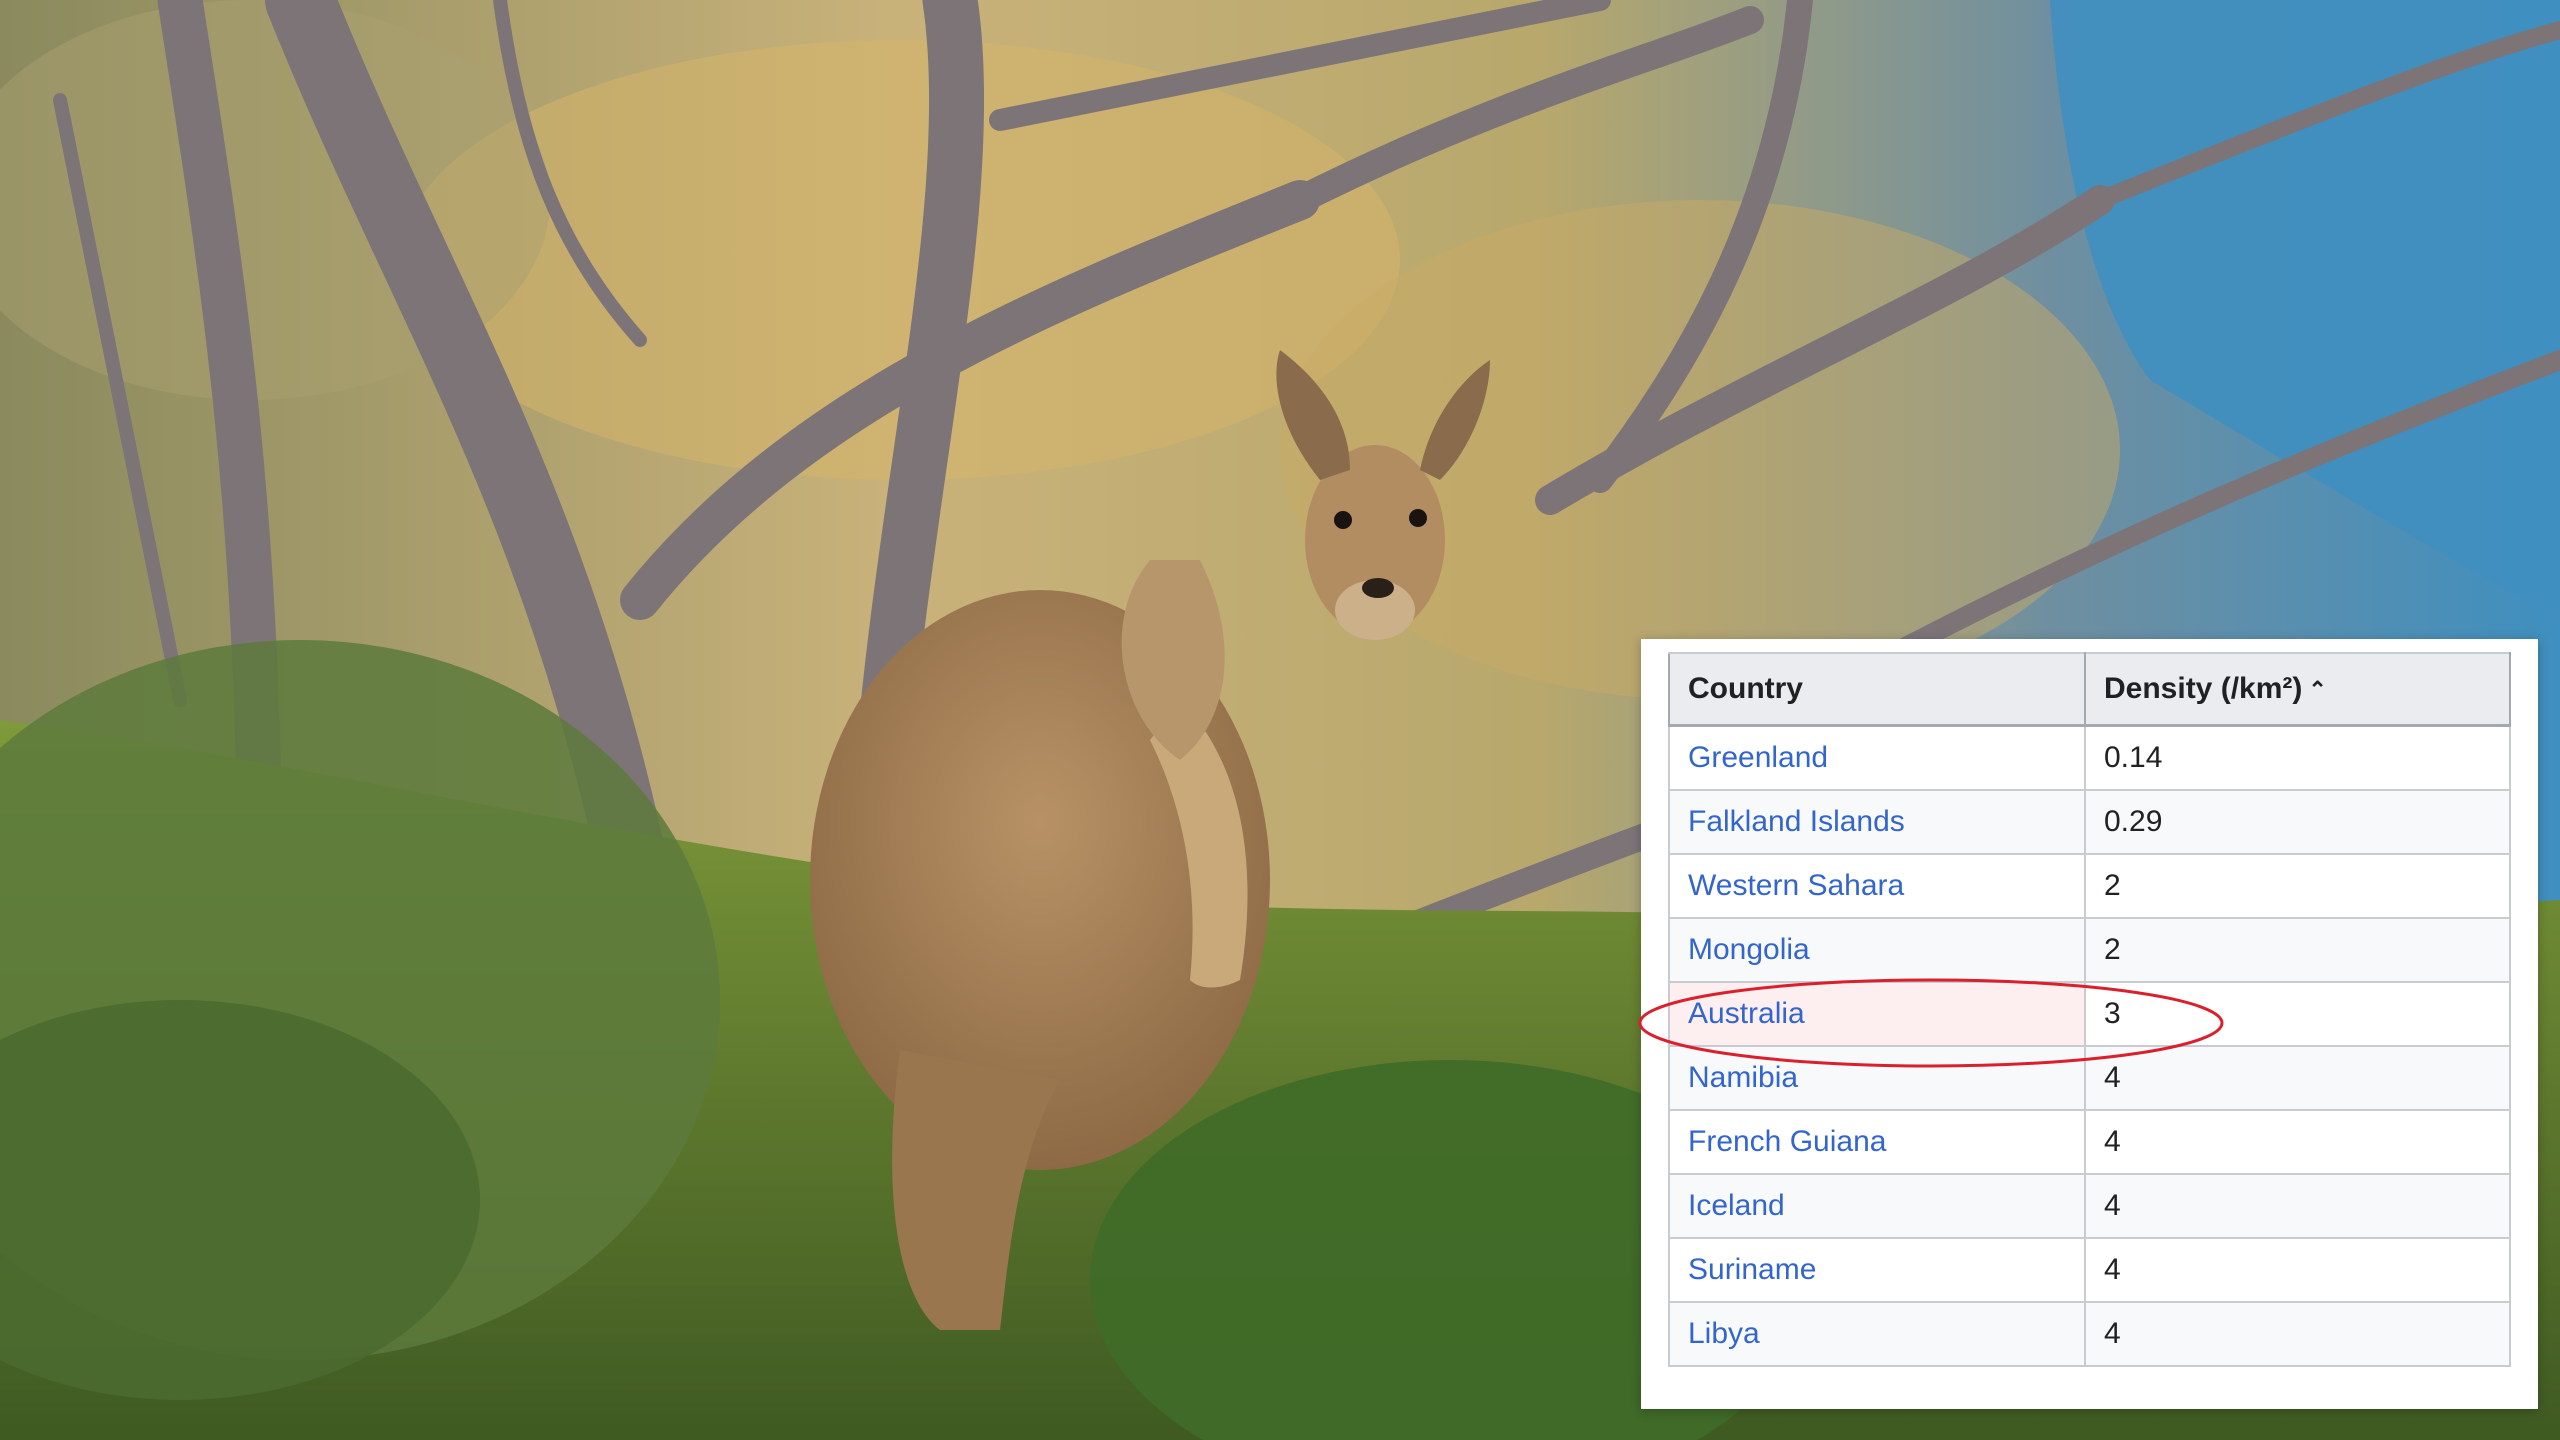 The width and height of the screenshot is (2560, 1440). I want to click on country-link: Western Sahara, so click(1877, 886).